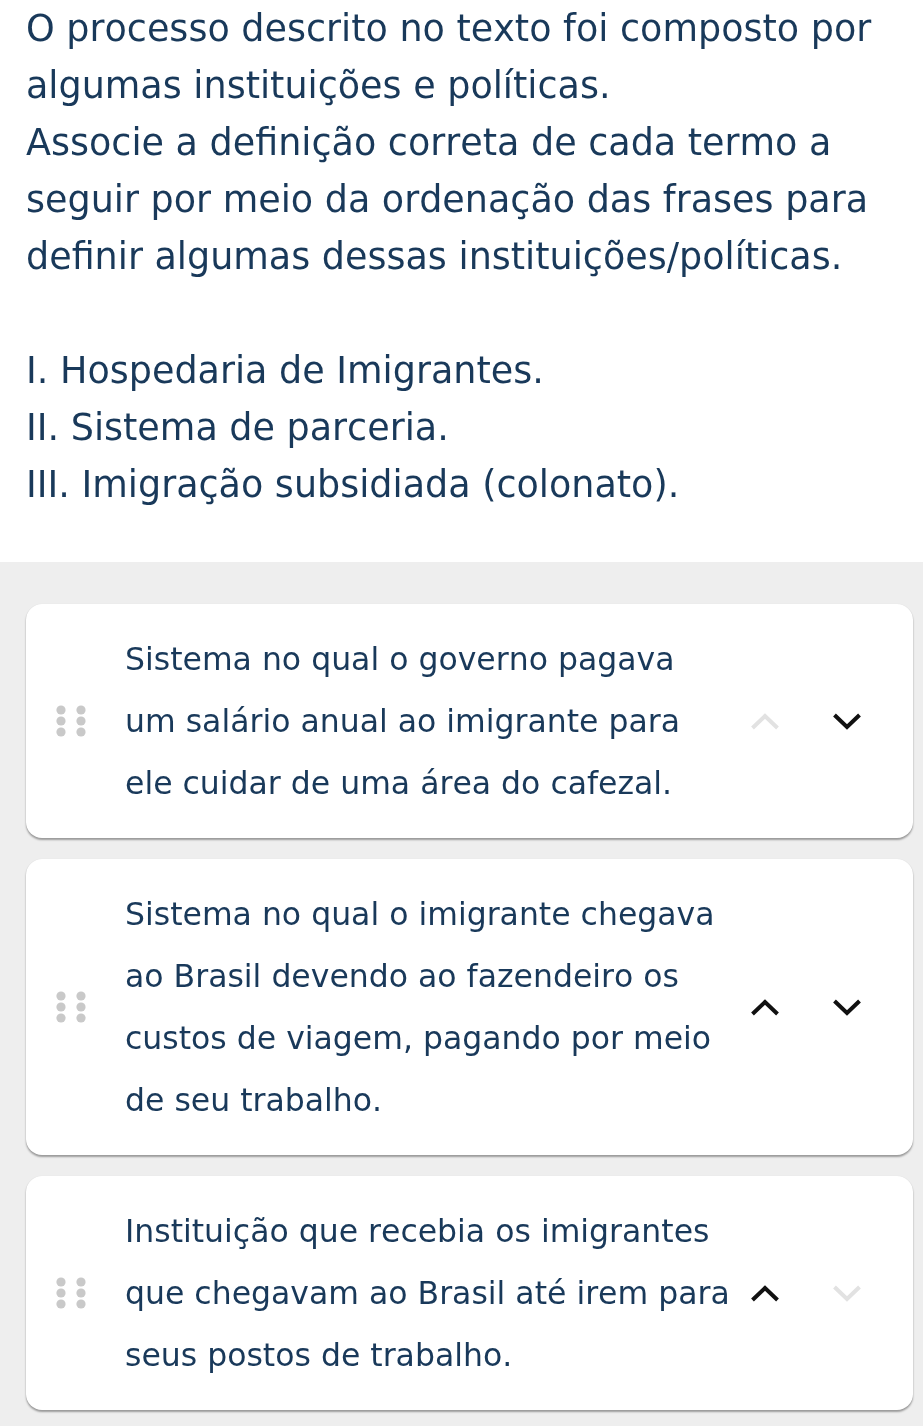 The image size is (923, 1426). Describe the element at coordinates (353, 485) in the screenshot. I see `term-item: III. Imigração subsidiada (colonato).` at that location.